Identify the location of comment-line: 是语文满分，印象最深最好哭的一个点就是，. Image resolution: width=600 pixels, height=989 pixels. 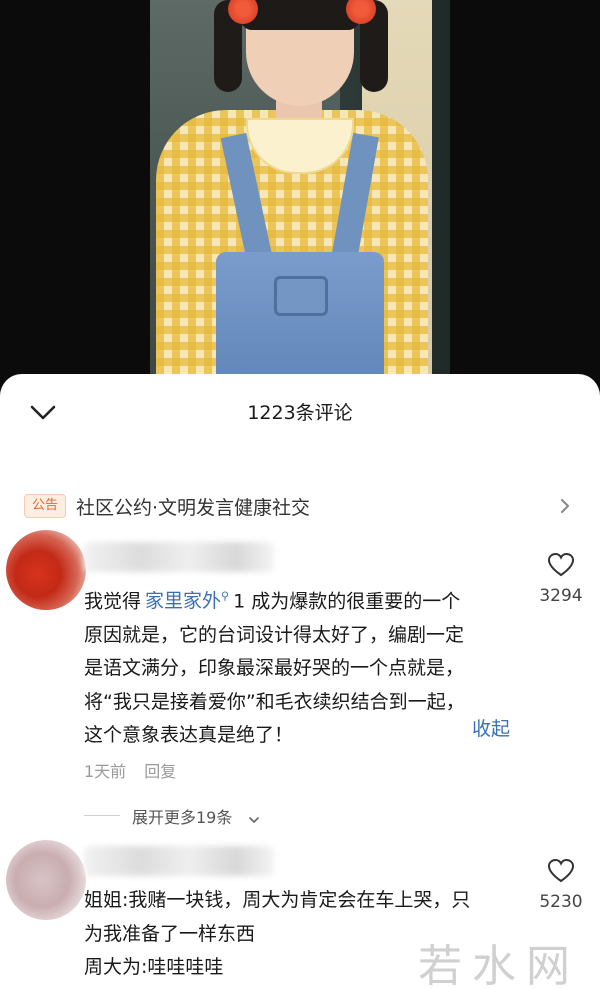
(274, 668).